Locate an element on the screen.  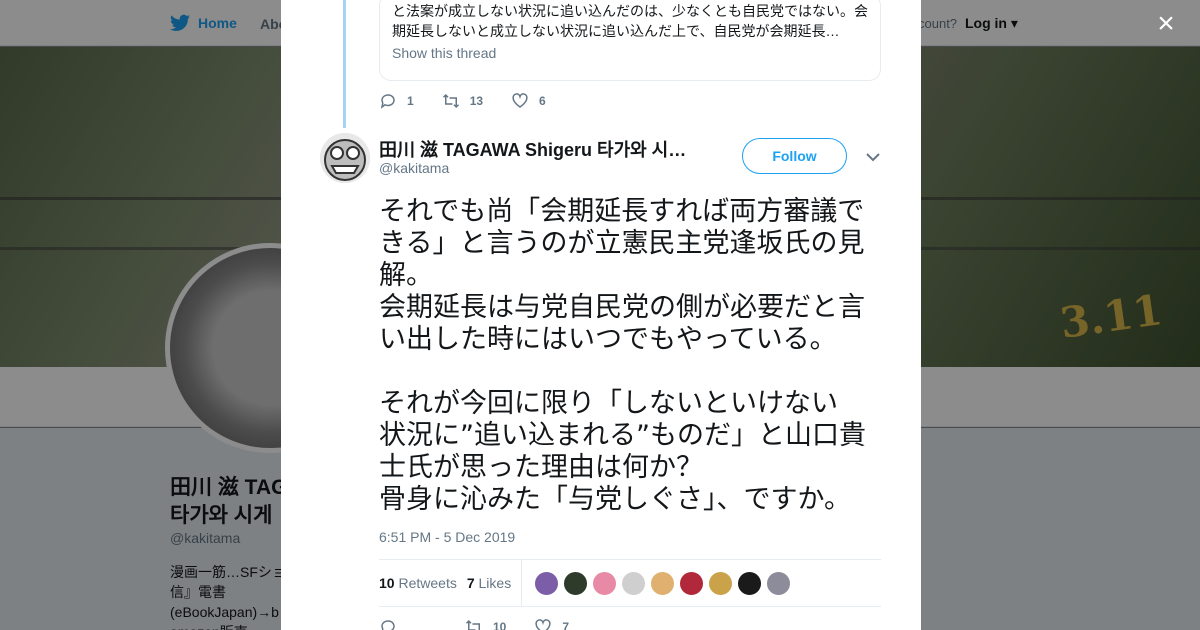
like-button: 6 is located at coordinates (528, 101).